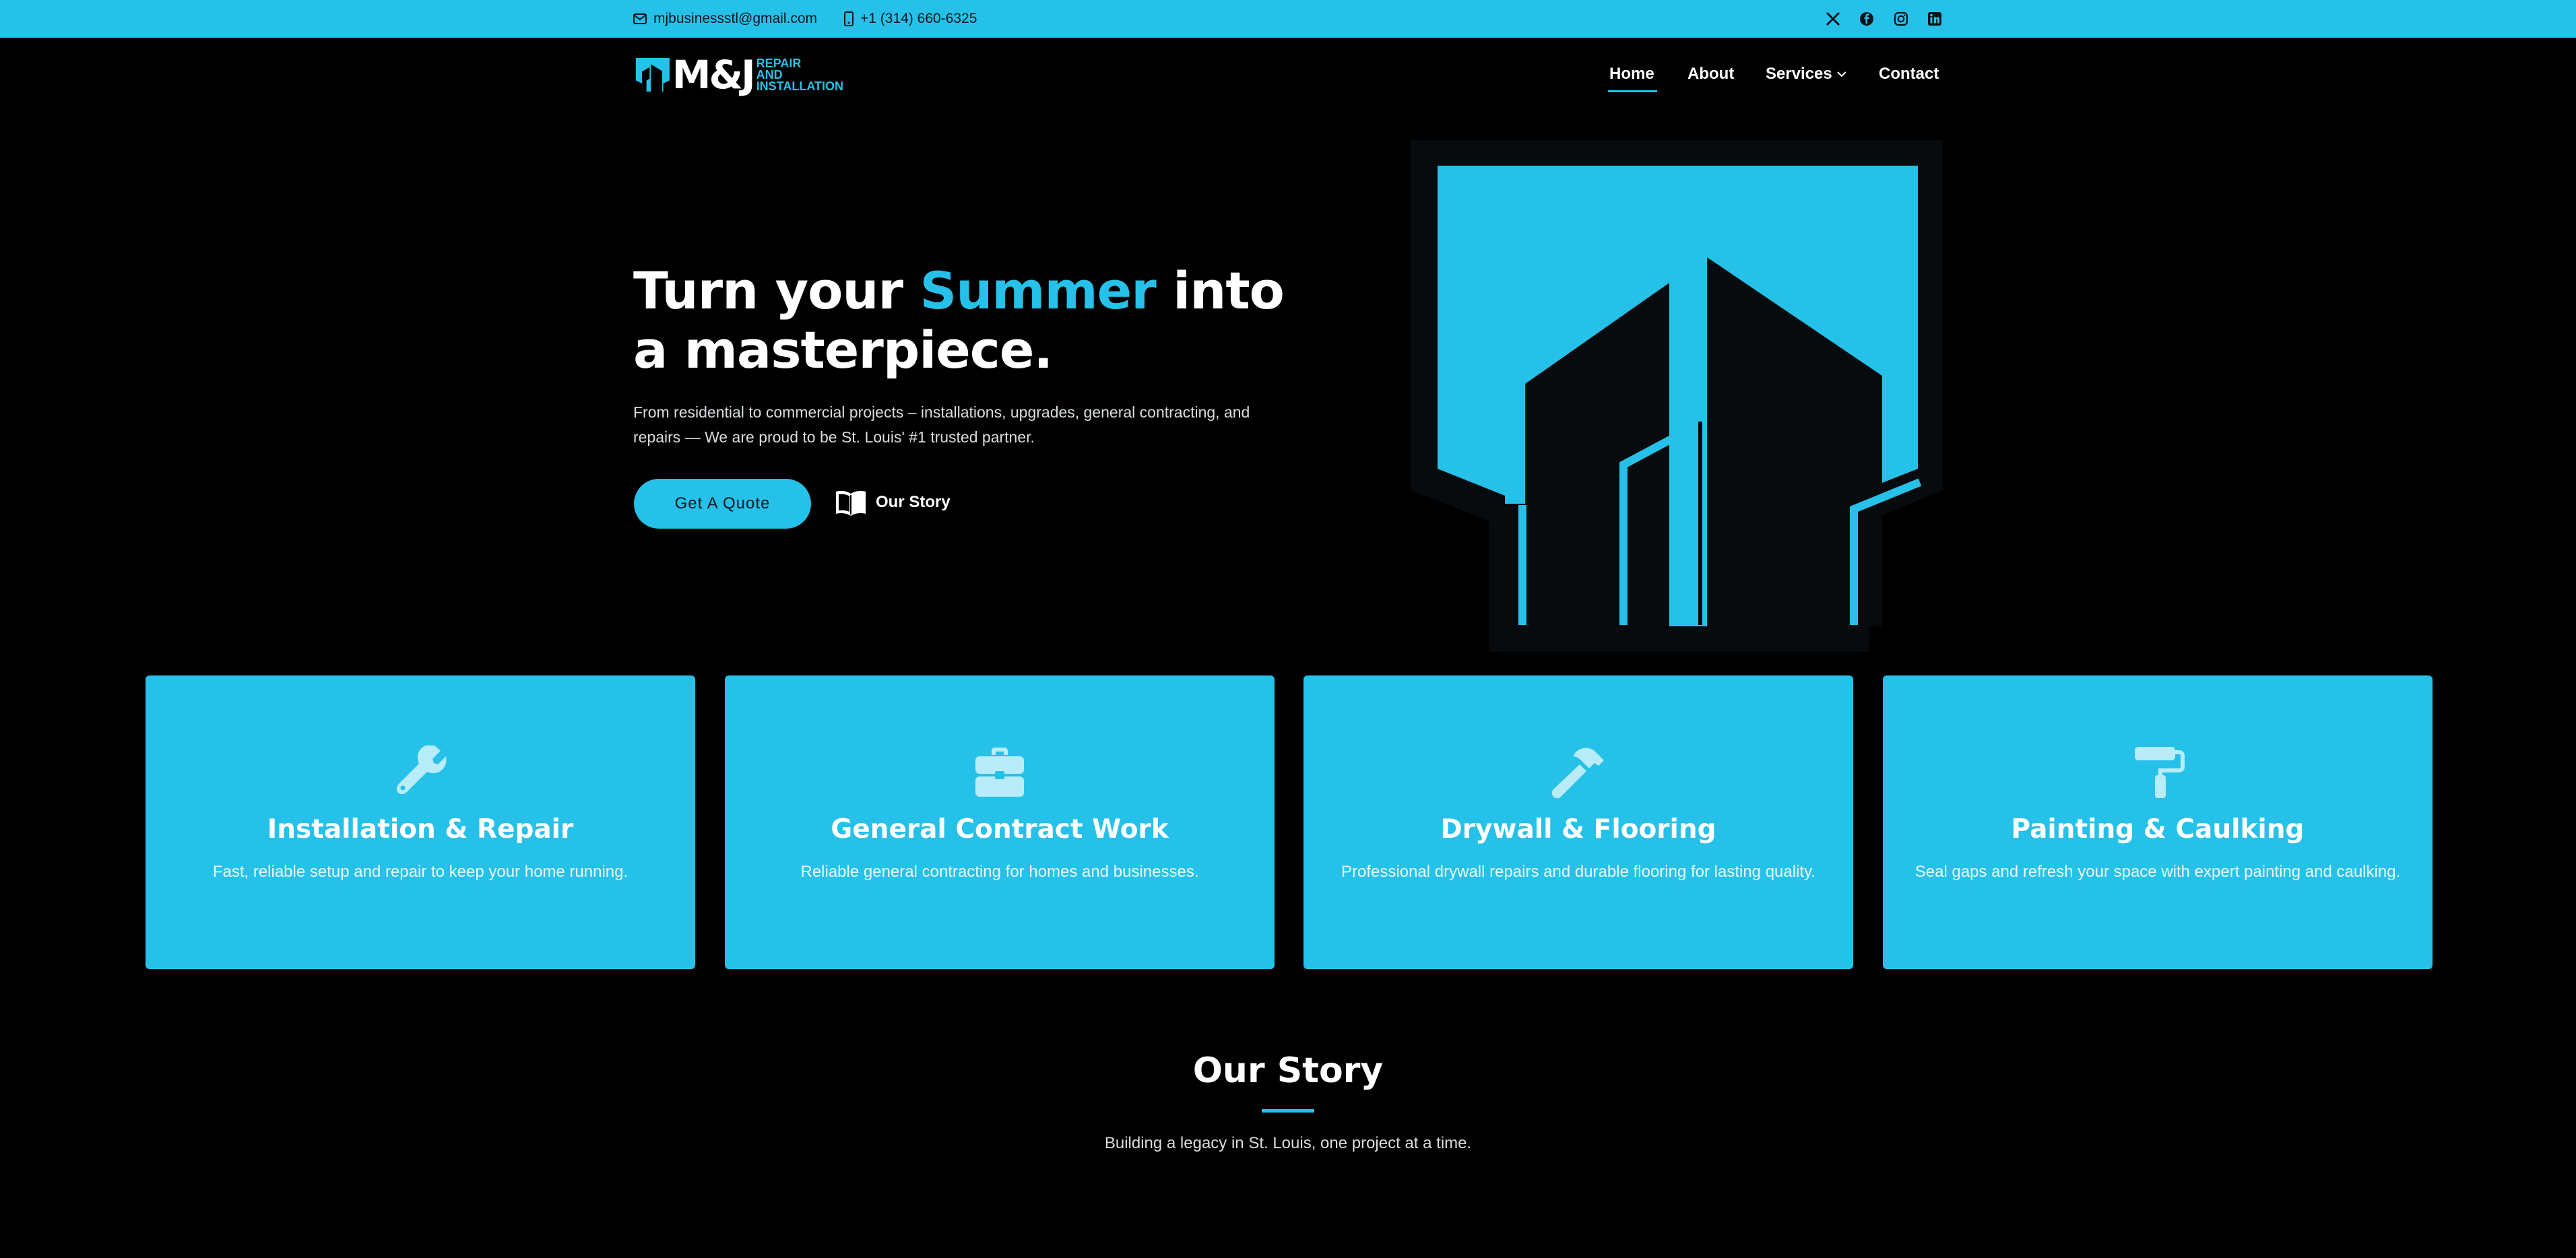  I want to click on nav-active-indicator, so click(1633, 91).